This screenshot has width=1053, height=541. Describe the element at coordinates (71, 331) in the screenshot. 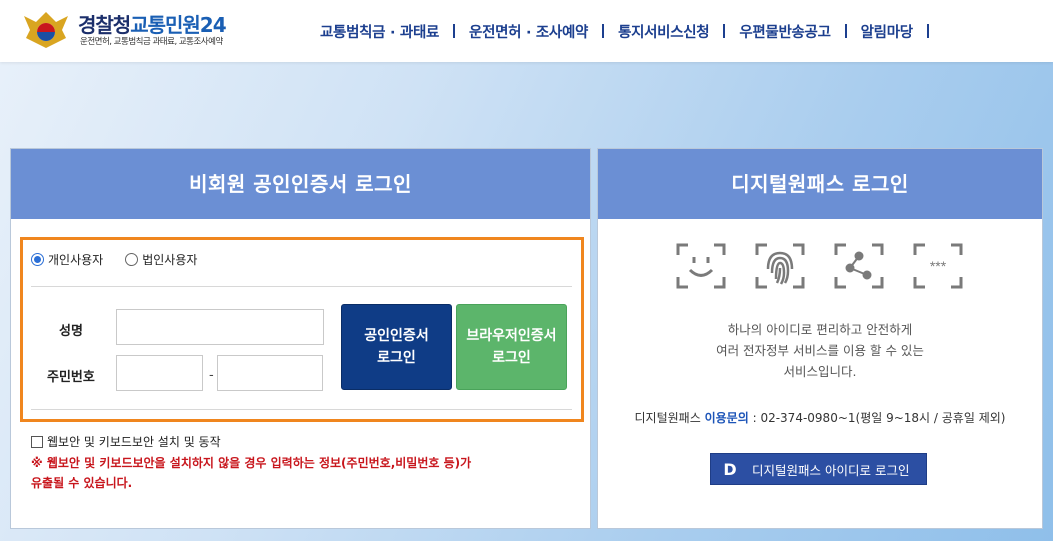

I see `name-label: 성명` at that location.